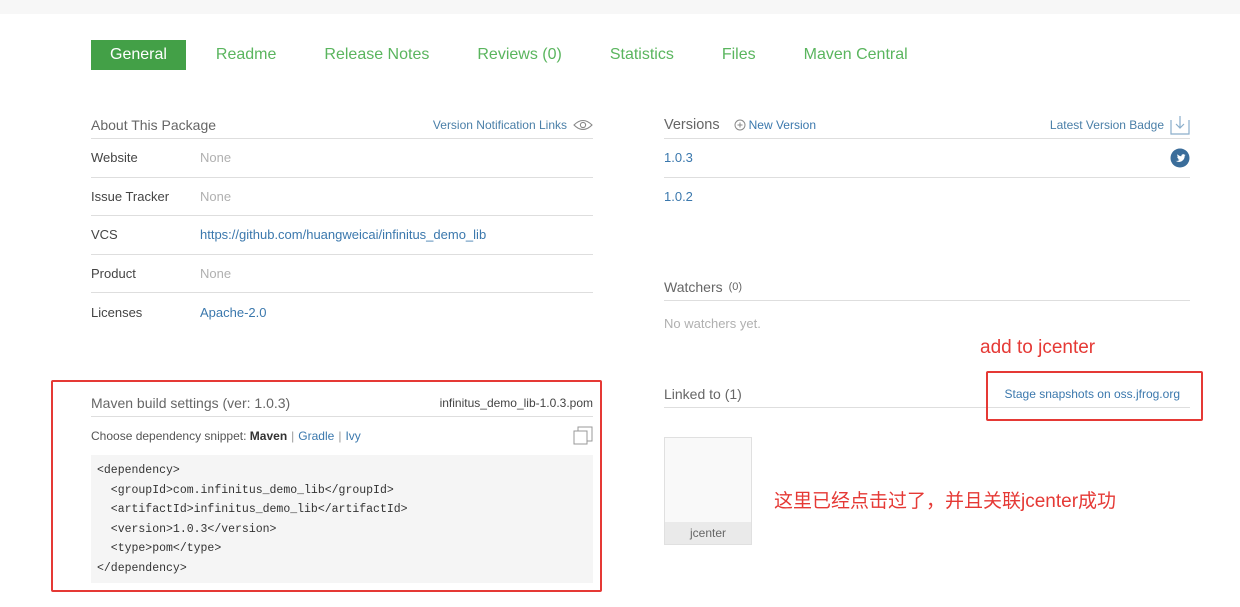 This screenshot has width=1240, height=607. Describe the element at coordinates (1038, 347) in the screenshot. I see `add-to-jcenter-annotation: add to jcenter` at that location.